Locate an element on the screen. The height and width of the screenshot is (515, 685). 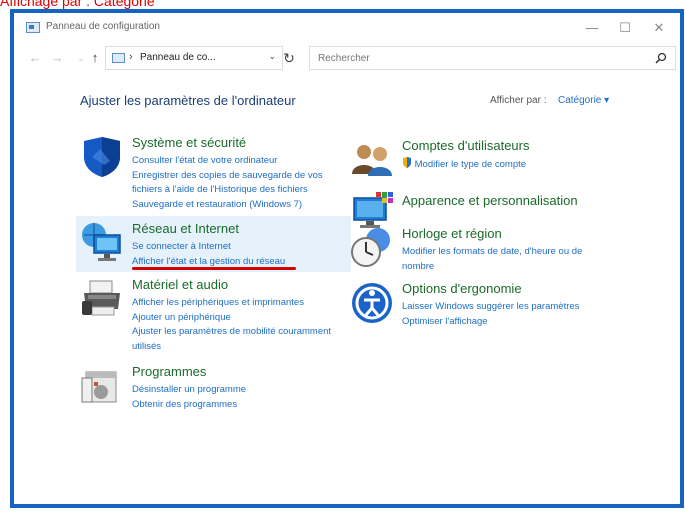
programs-icon is located at coordinates (102, 386).